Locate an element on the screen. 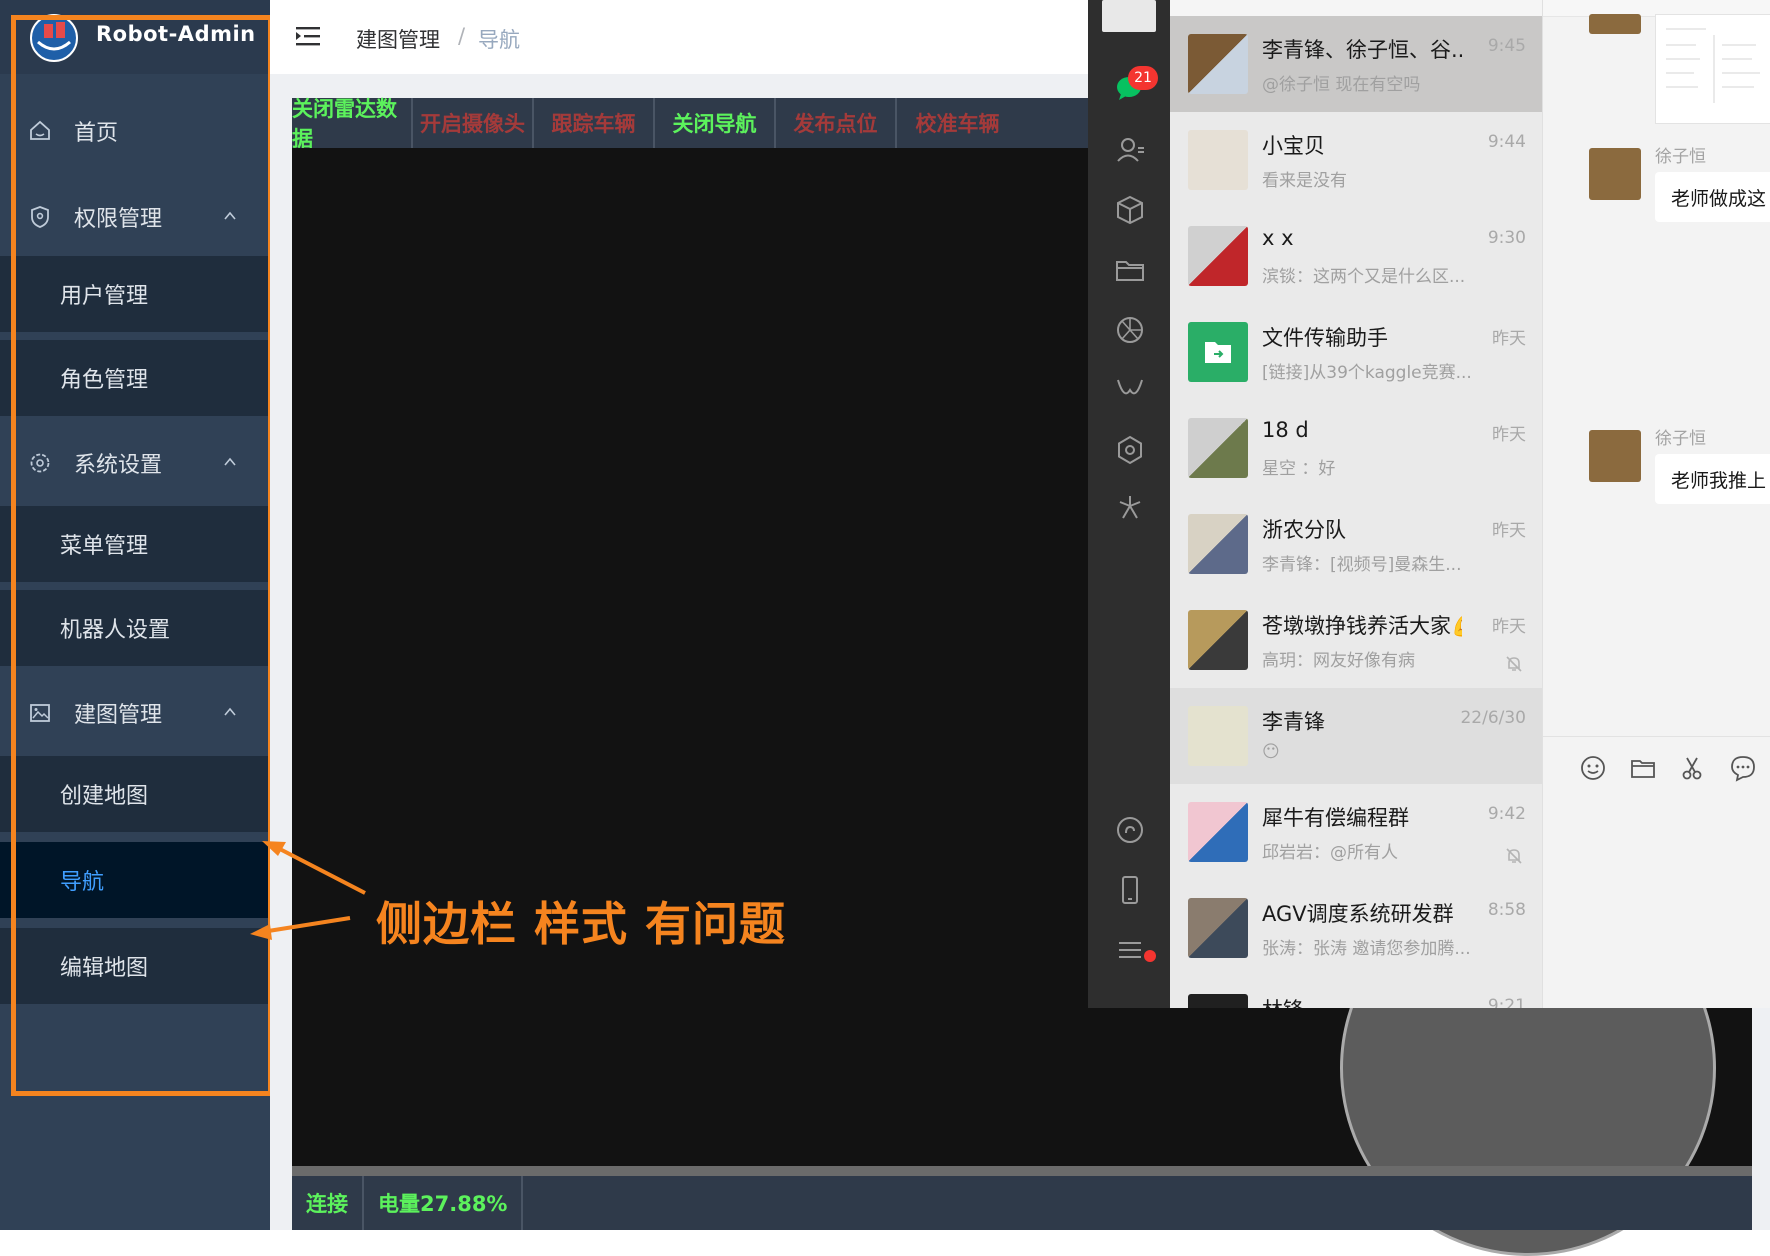 The image size is (1770, 1256). wechat-conversation-pane: 徐子恒 老师做成这 徐子恒 老师我推上 is located at coordinates (1656, 504).